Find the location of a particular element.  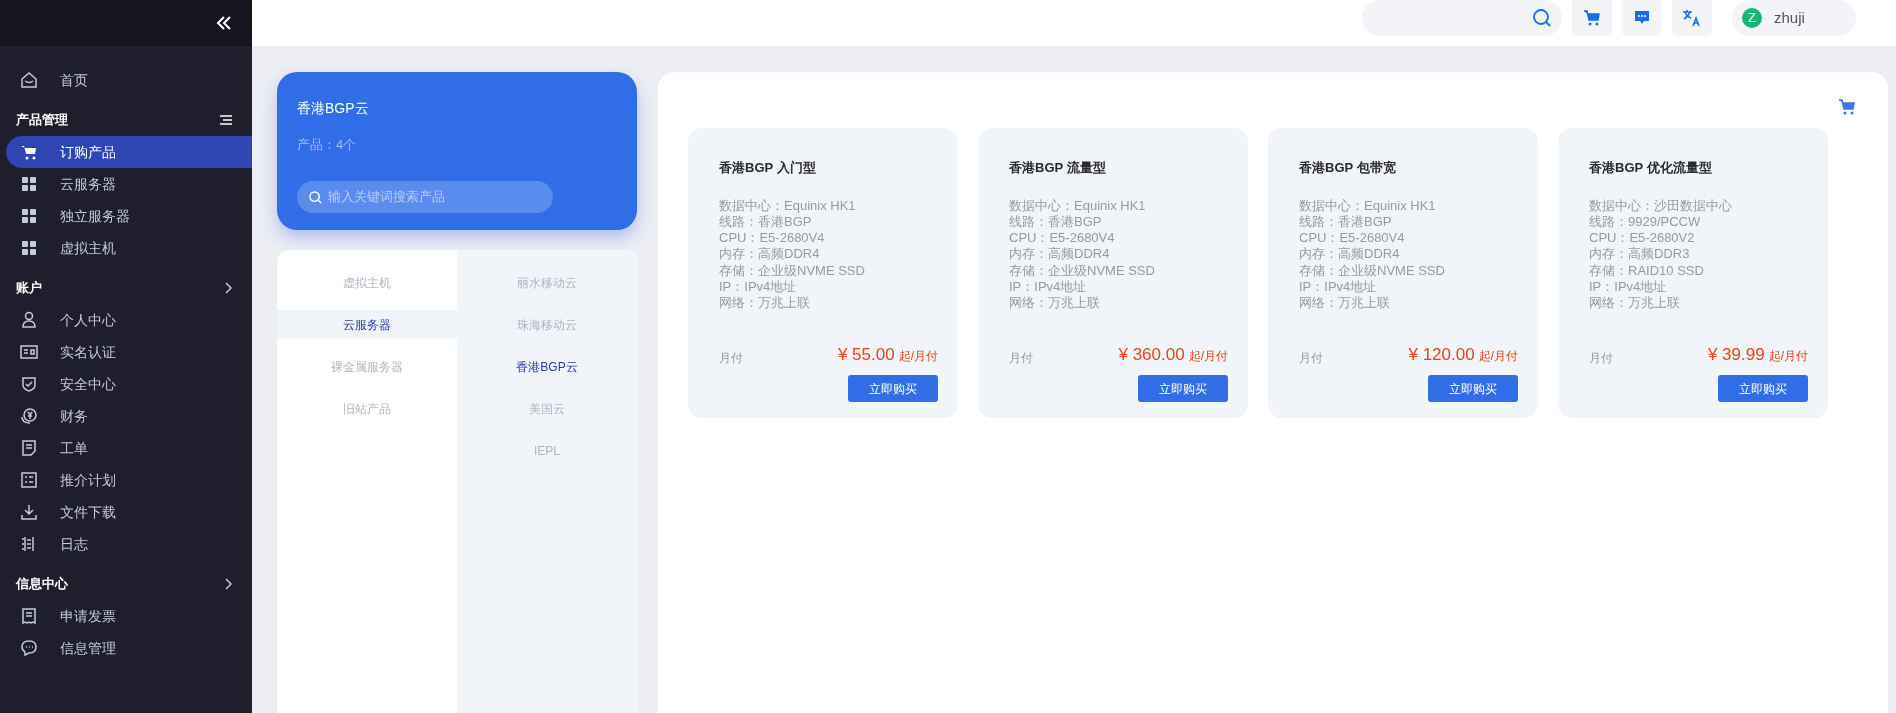

translate-icon is located at coordinates (1692, 18).